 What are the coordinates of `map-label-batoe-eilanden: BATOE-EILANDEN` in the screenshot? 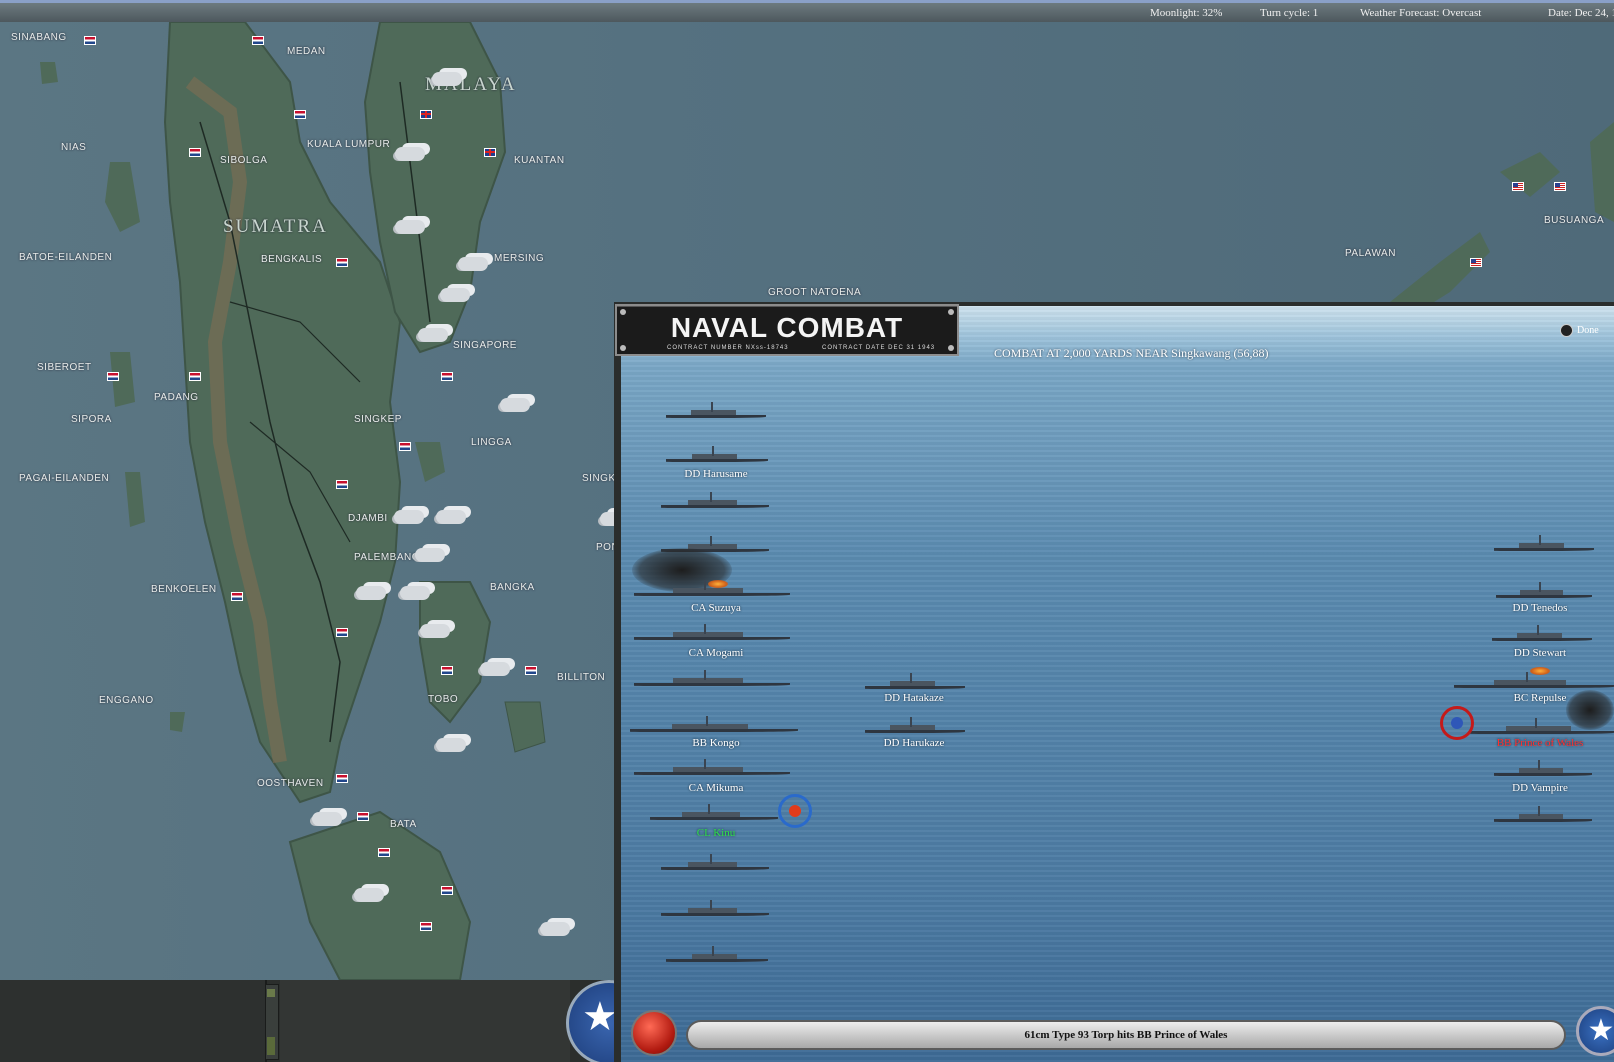 It's located at (66, 257).